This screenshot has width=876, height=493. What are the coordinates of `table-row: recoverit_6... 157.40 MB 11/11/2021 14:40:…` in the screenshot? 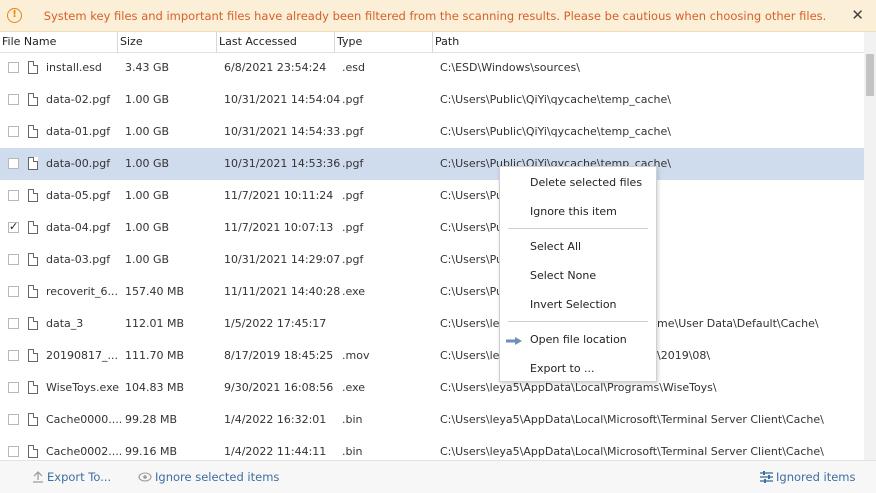 It's located at (432, 292).